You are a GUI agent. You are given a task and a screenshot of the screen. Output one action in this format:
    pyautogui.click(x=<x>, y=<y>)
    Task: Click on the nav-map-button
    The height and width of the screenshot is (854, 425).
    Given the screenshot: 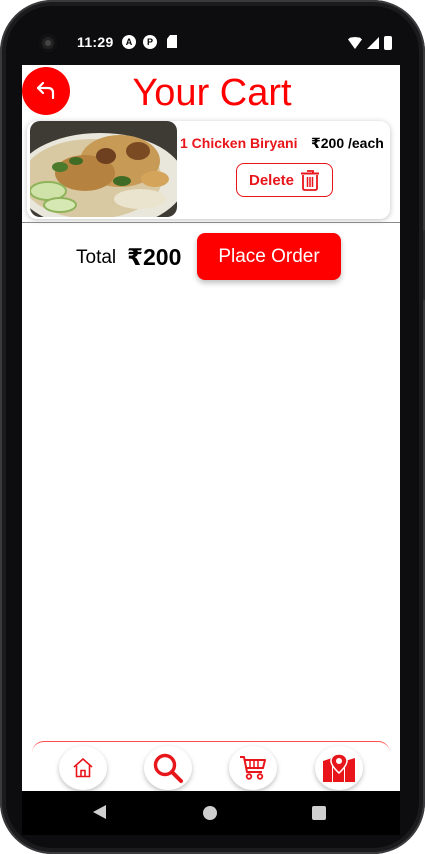 What is the action you would take?
    pyautogui.click(x=339, y=768)
    